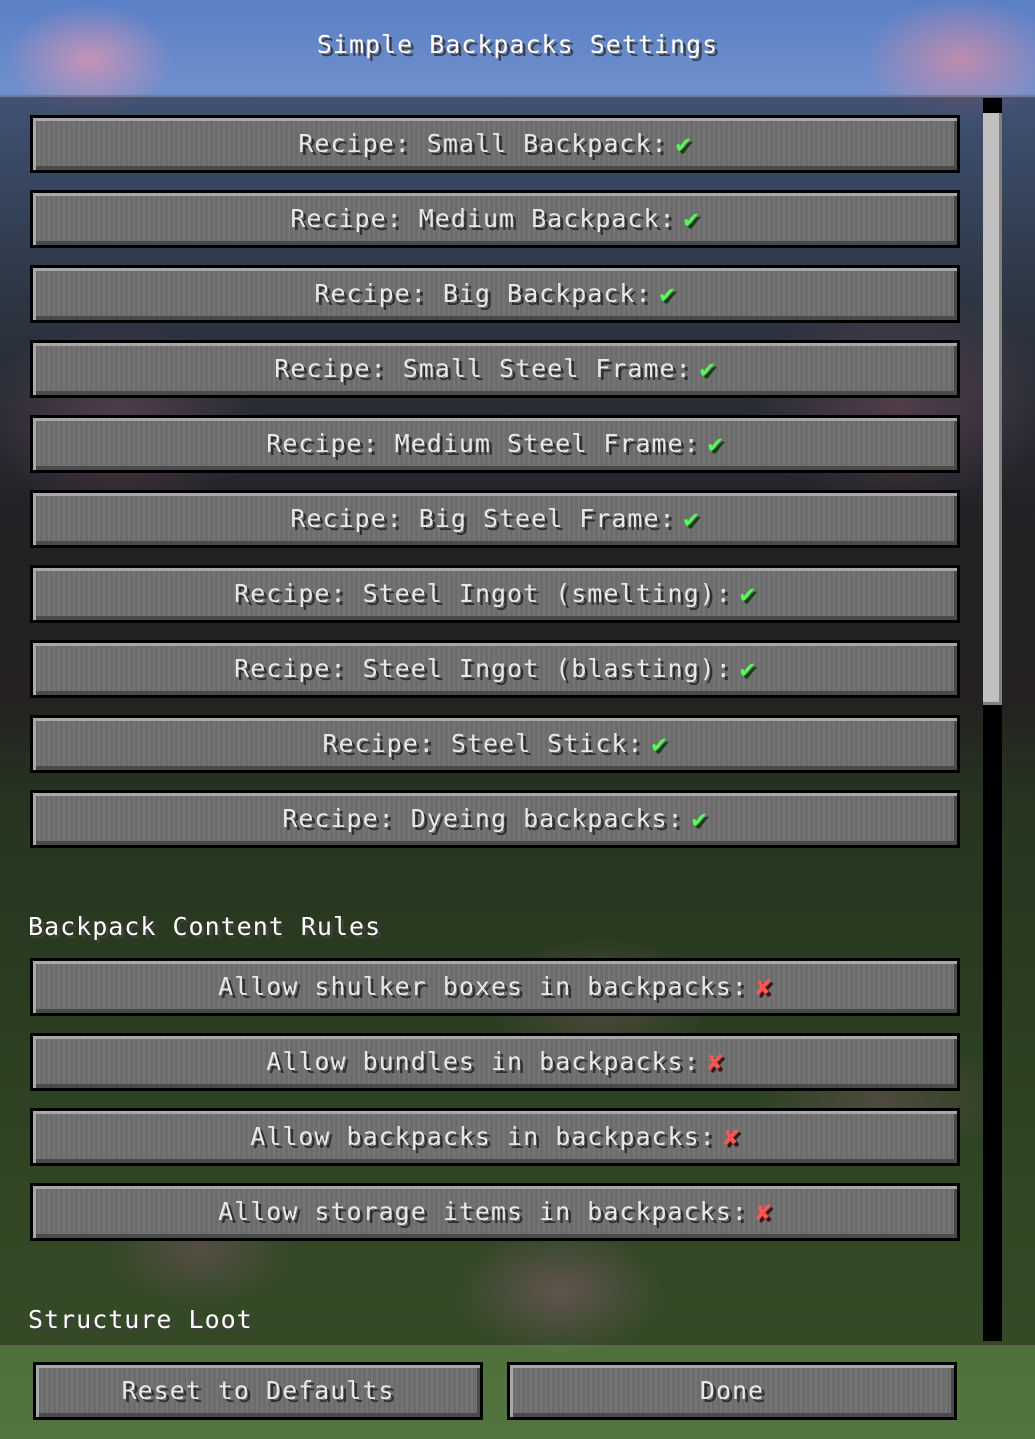  I want to click on toggle-allow-backpacks: Allow backpacks in backpacks: ✘, so click(495, 1137).